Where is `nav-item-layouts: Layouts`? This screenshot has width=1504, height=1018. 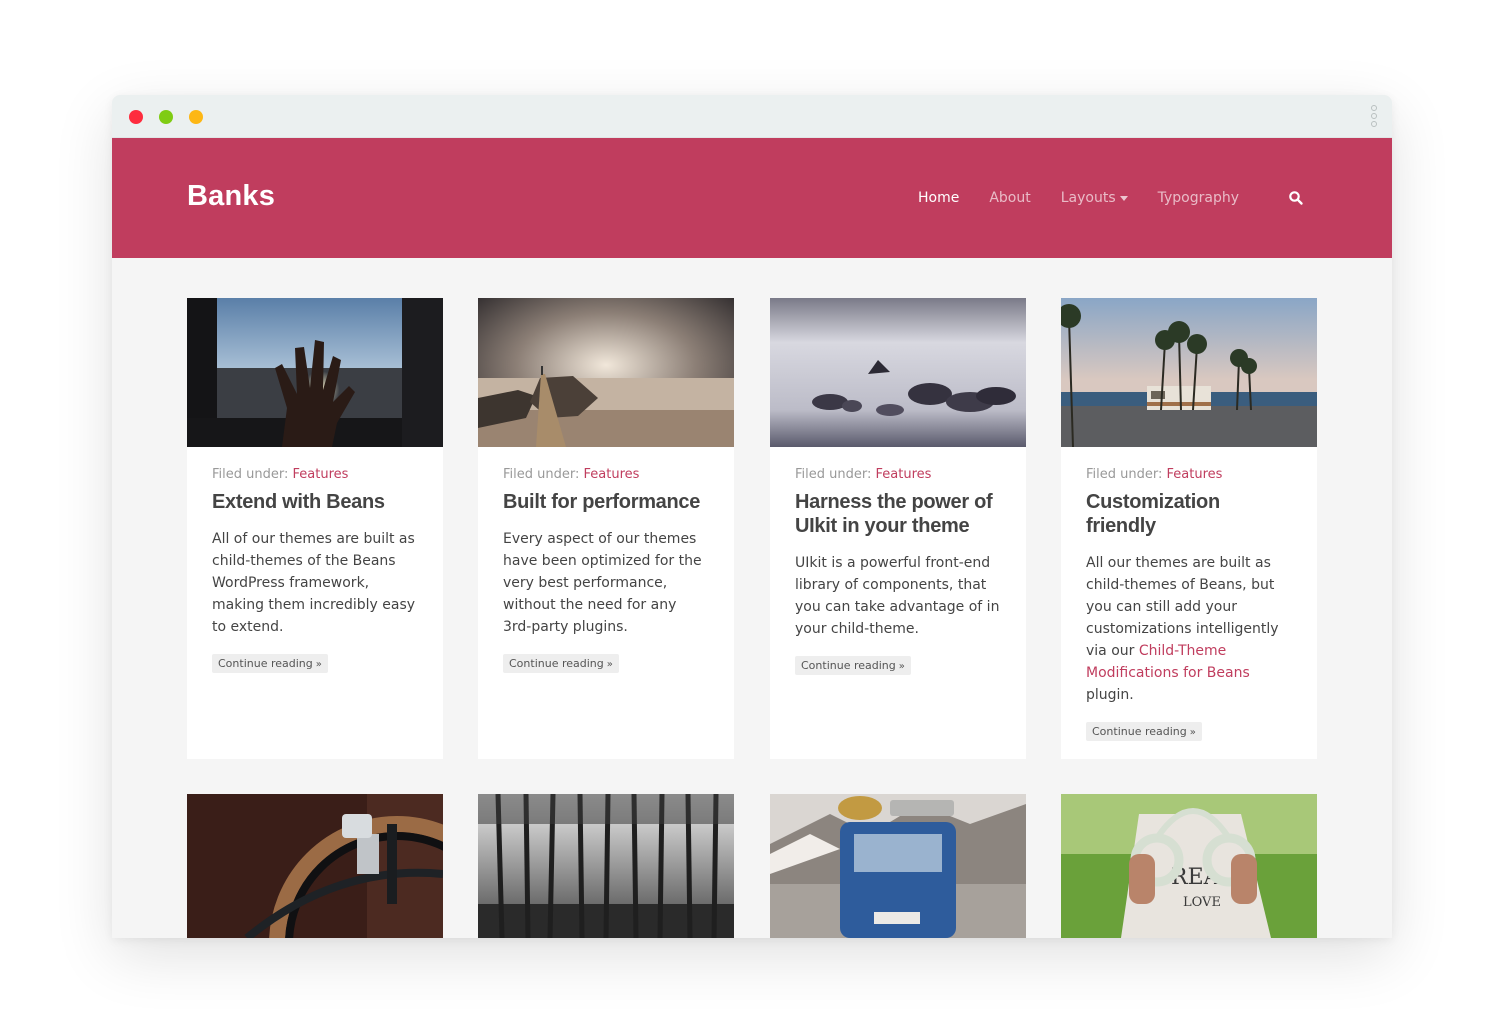 nav-item-layouts: Layouts is located at coordinates (1094, 198).